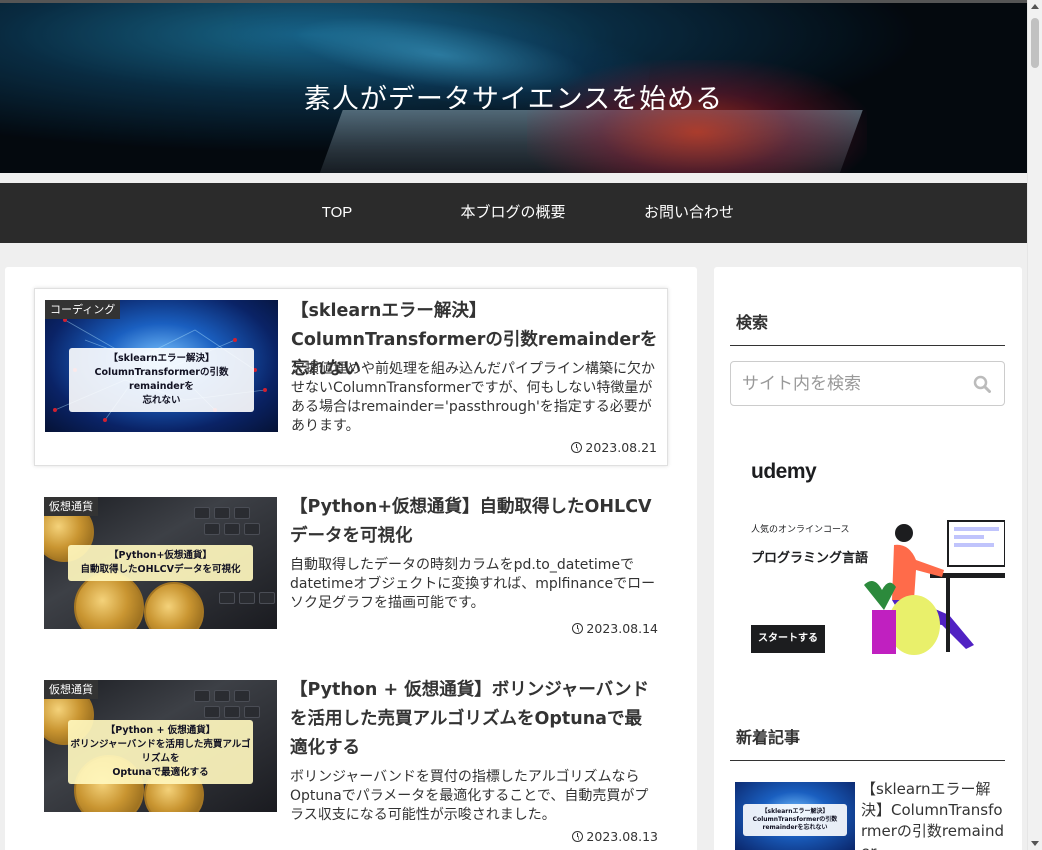 This screenshot has height=850, width=1042. Describe the element at coordinates (1035, 43) in the screenshot. I see `scrollbar-thumb` at that location.